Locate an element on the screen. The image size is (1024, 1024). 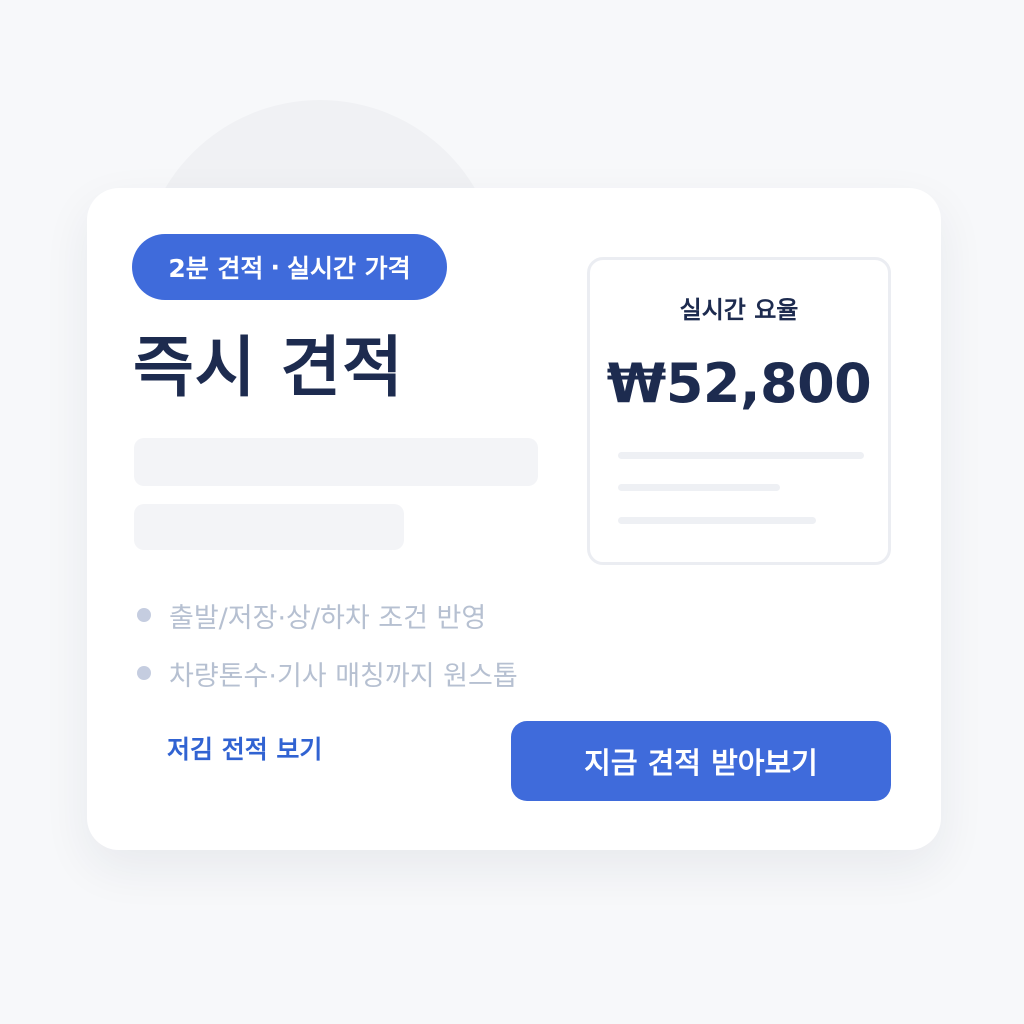
feature-text: 차량톤수·기사 매칭까지 원스톱 is located at coordinates (343, 676).